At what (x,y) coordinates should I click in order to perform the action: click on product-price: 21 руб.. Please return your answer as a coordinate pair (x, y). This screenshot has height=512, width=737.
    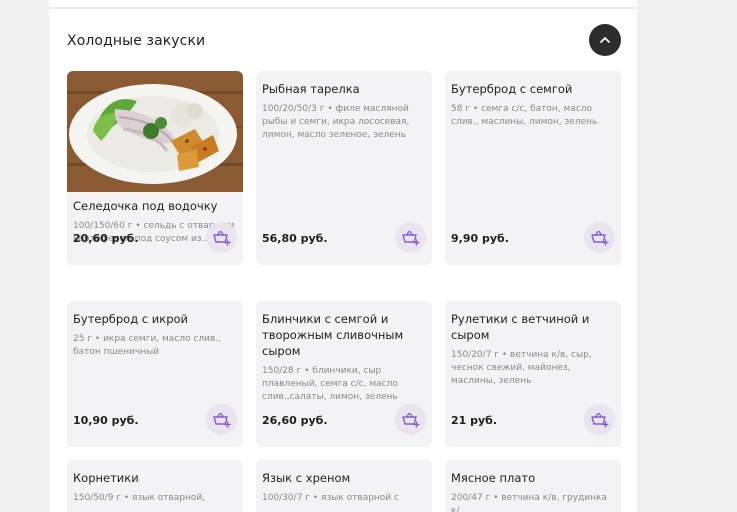
    Looking at the image, I should click on (474, 420).